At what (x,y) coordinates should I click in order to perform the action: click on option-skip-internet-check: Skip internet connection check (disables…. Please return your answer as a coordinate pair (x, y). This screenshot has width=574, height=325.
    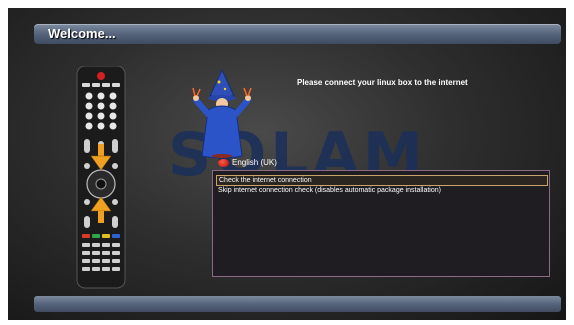
    Looking at the image, I should click on (381, 190).